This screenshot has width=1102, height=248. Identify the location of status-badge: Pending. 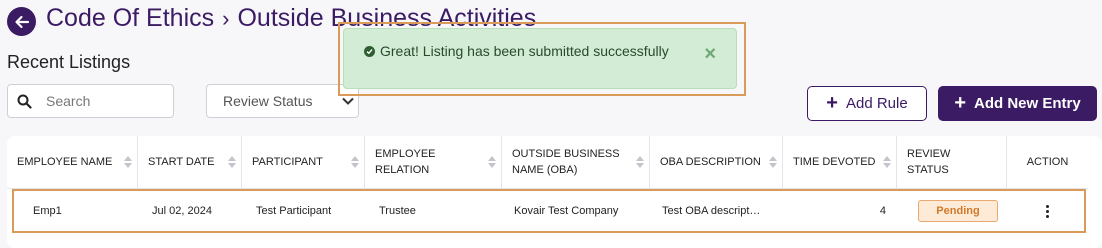
(958, 211).